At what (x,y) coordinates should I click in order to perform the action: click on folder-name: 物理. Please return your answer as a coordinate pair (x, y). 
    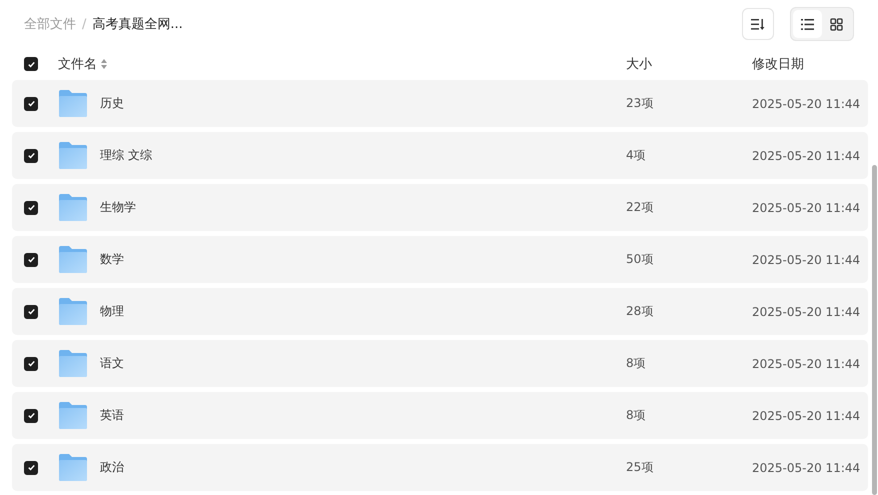
    Looking at the image, I should click on (112, 311).